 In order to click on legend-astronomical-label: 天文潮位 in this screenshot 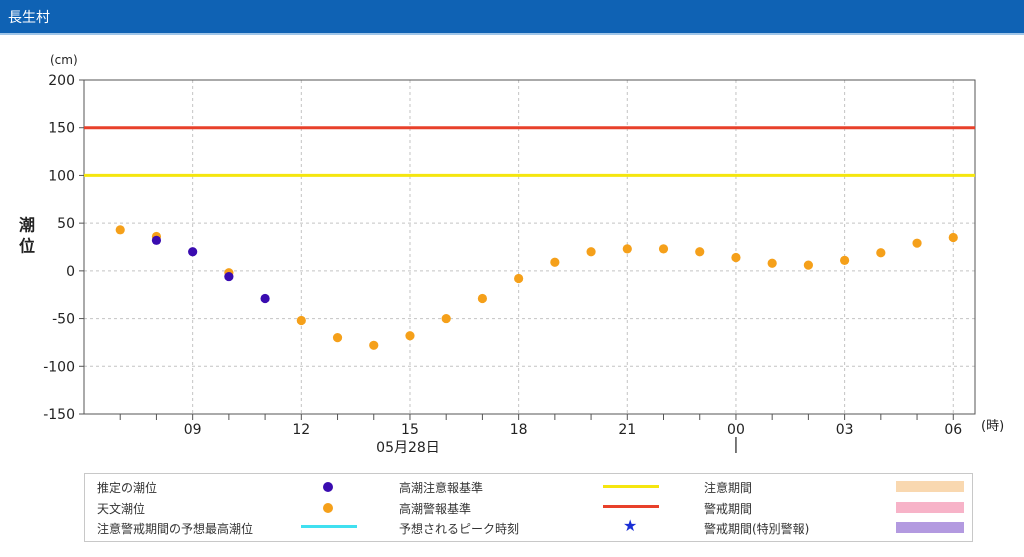, I will do `click(121, 509)`.